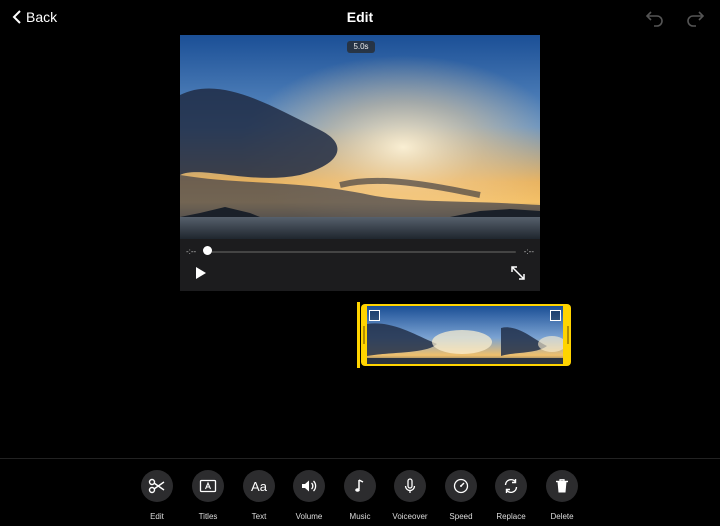  What do you see at coordinates (461, 516) in the screenshot?
I see `tool-label: Speed` at bounding box center [461, 516].